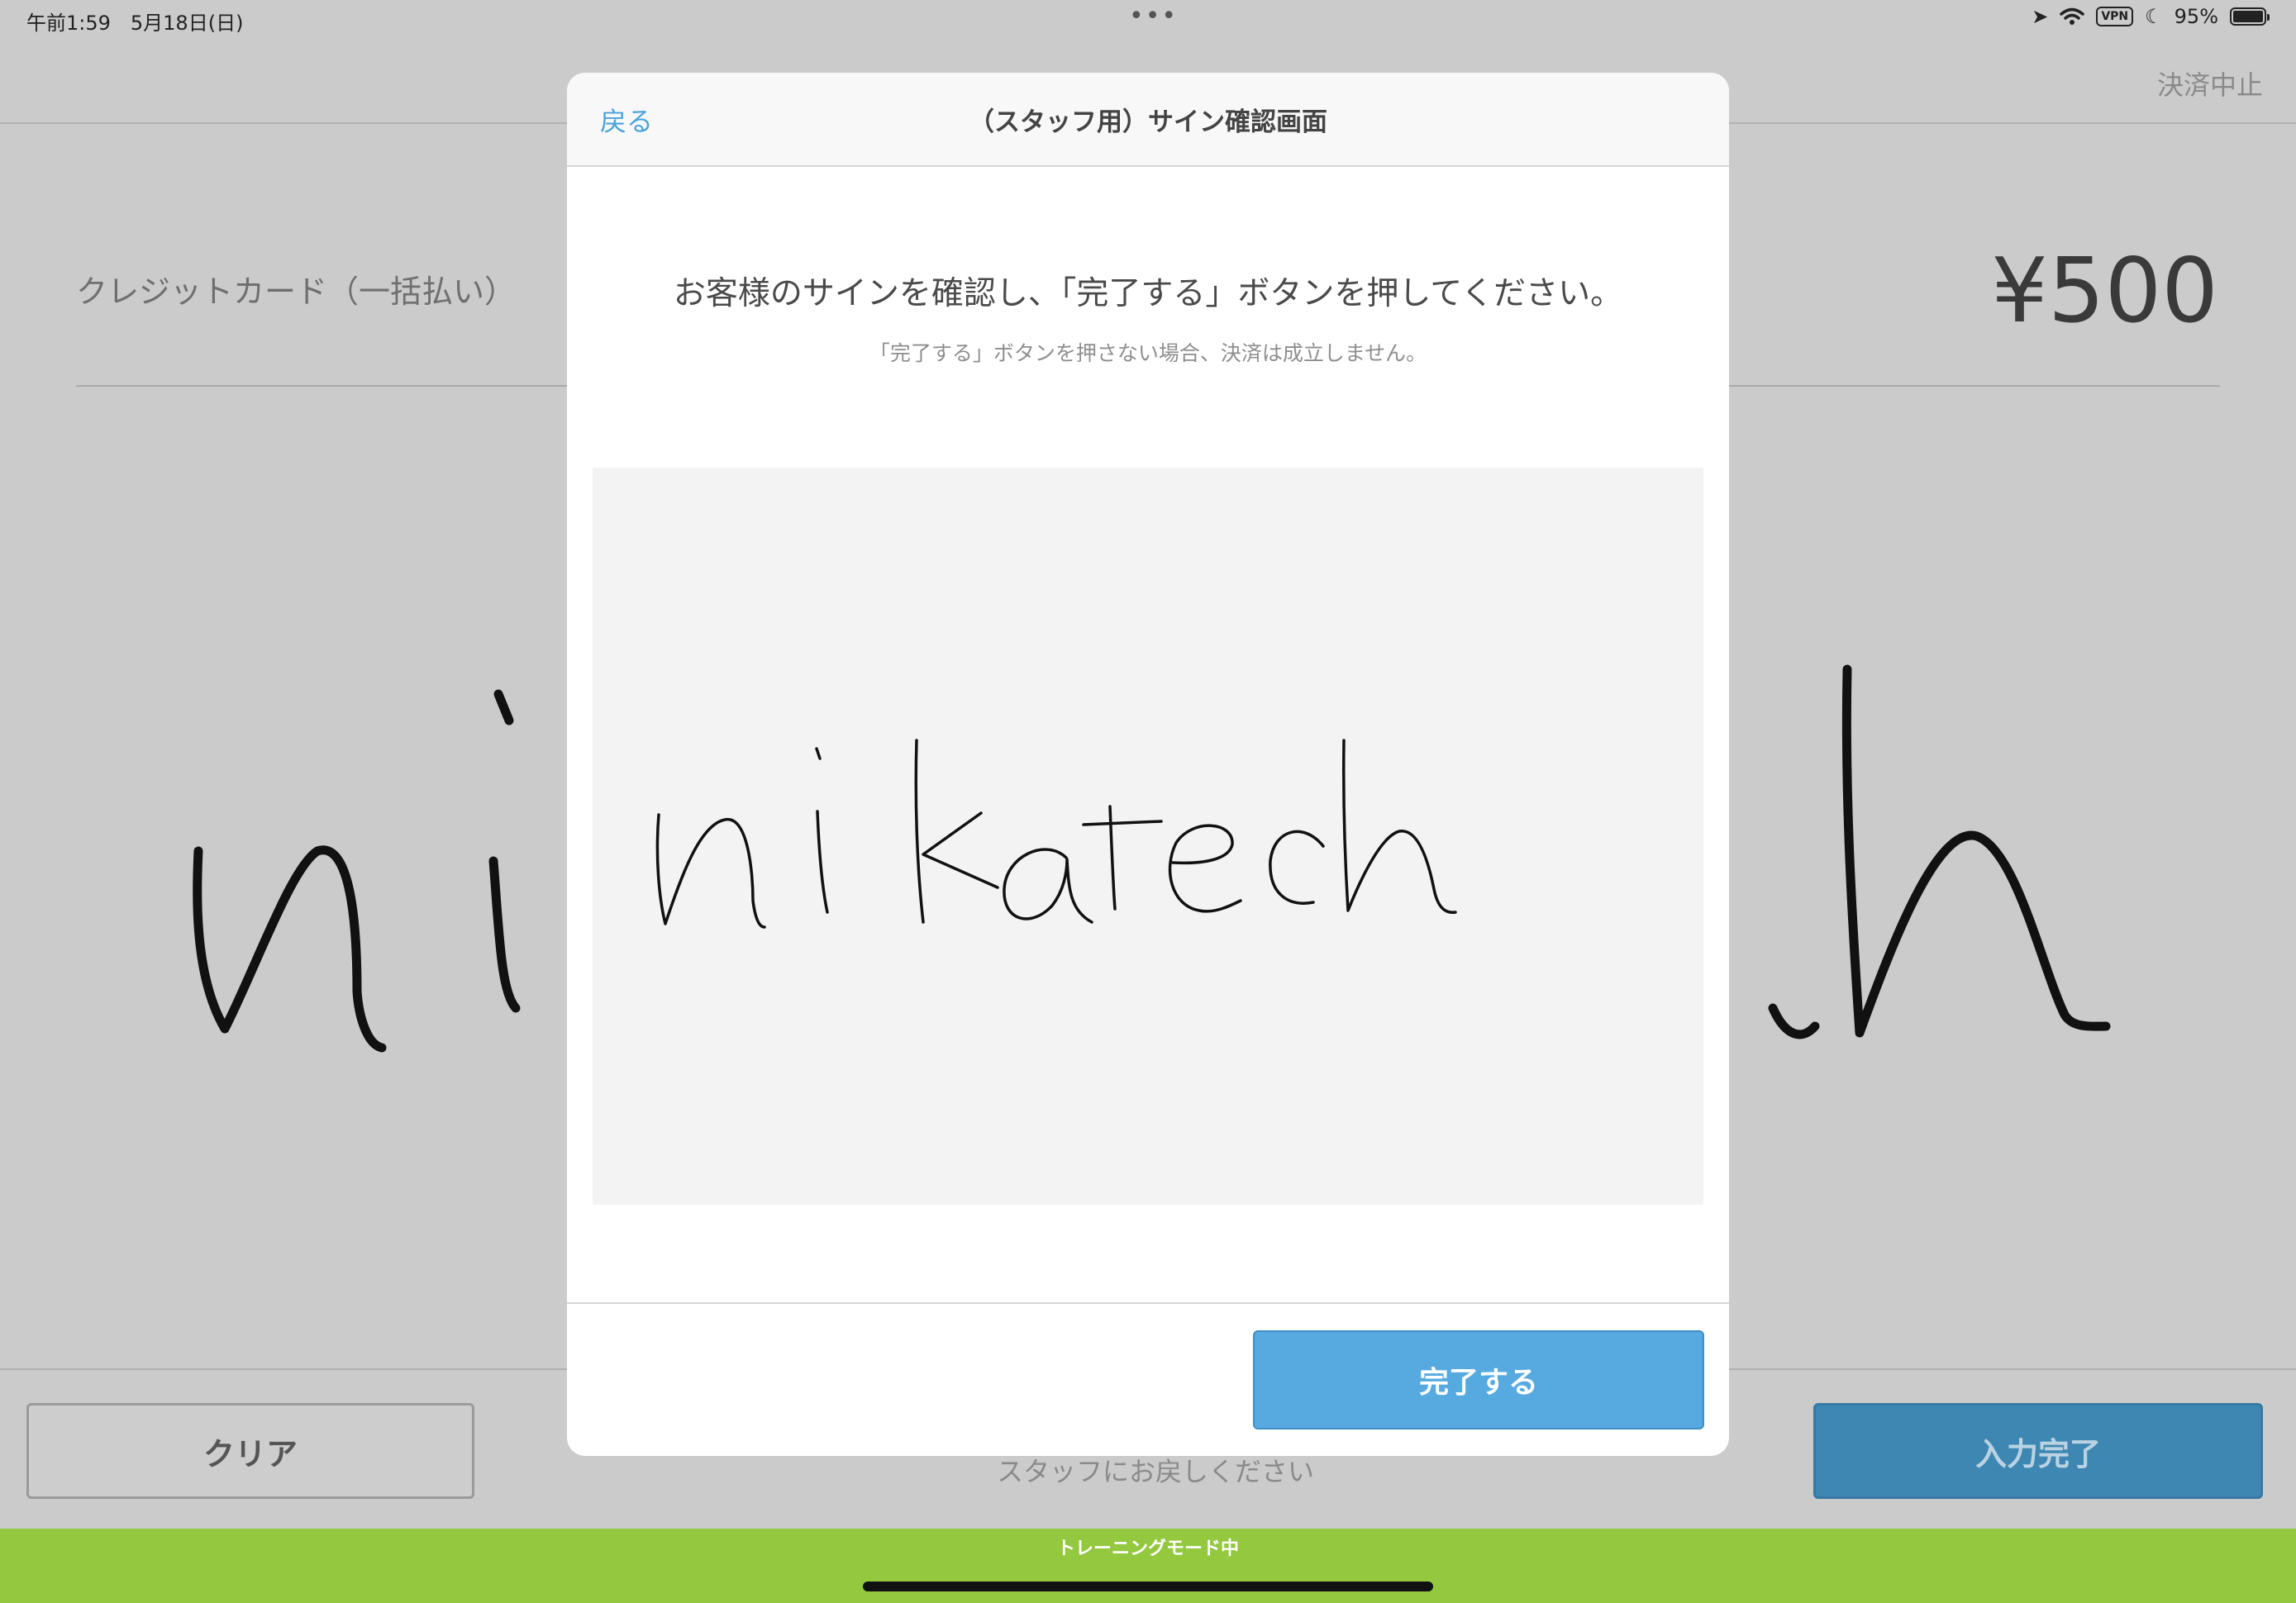  Describe the element at coordinates (2250, 16) in the screenshot. I see `battery-icon` at that location.